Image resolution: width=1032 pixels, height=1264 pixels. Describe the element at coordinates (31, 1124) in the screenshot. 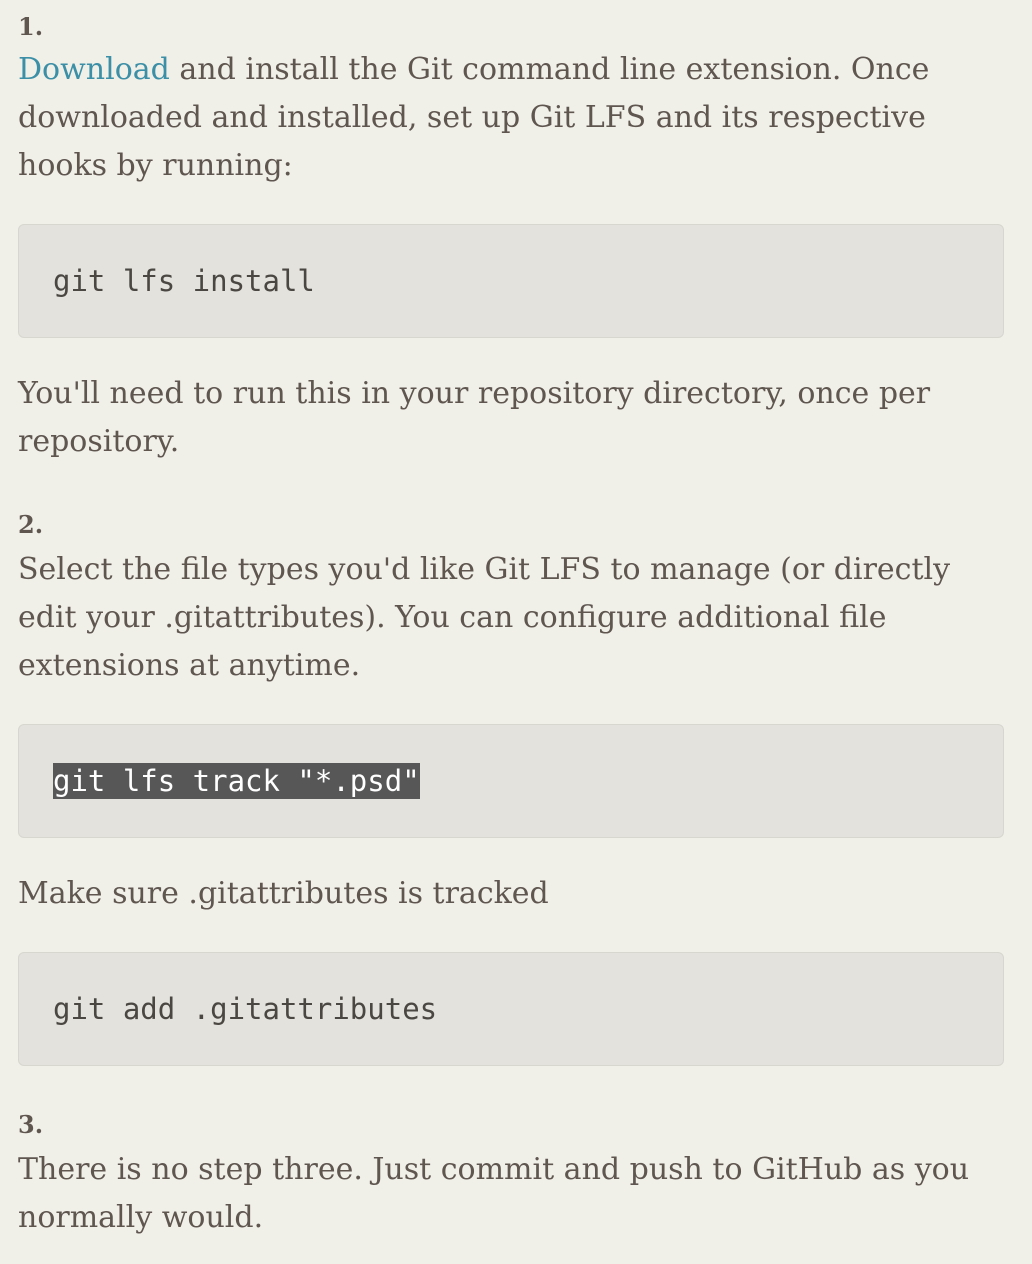

I see `step-3-number: 3.` at that location.